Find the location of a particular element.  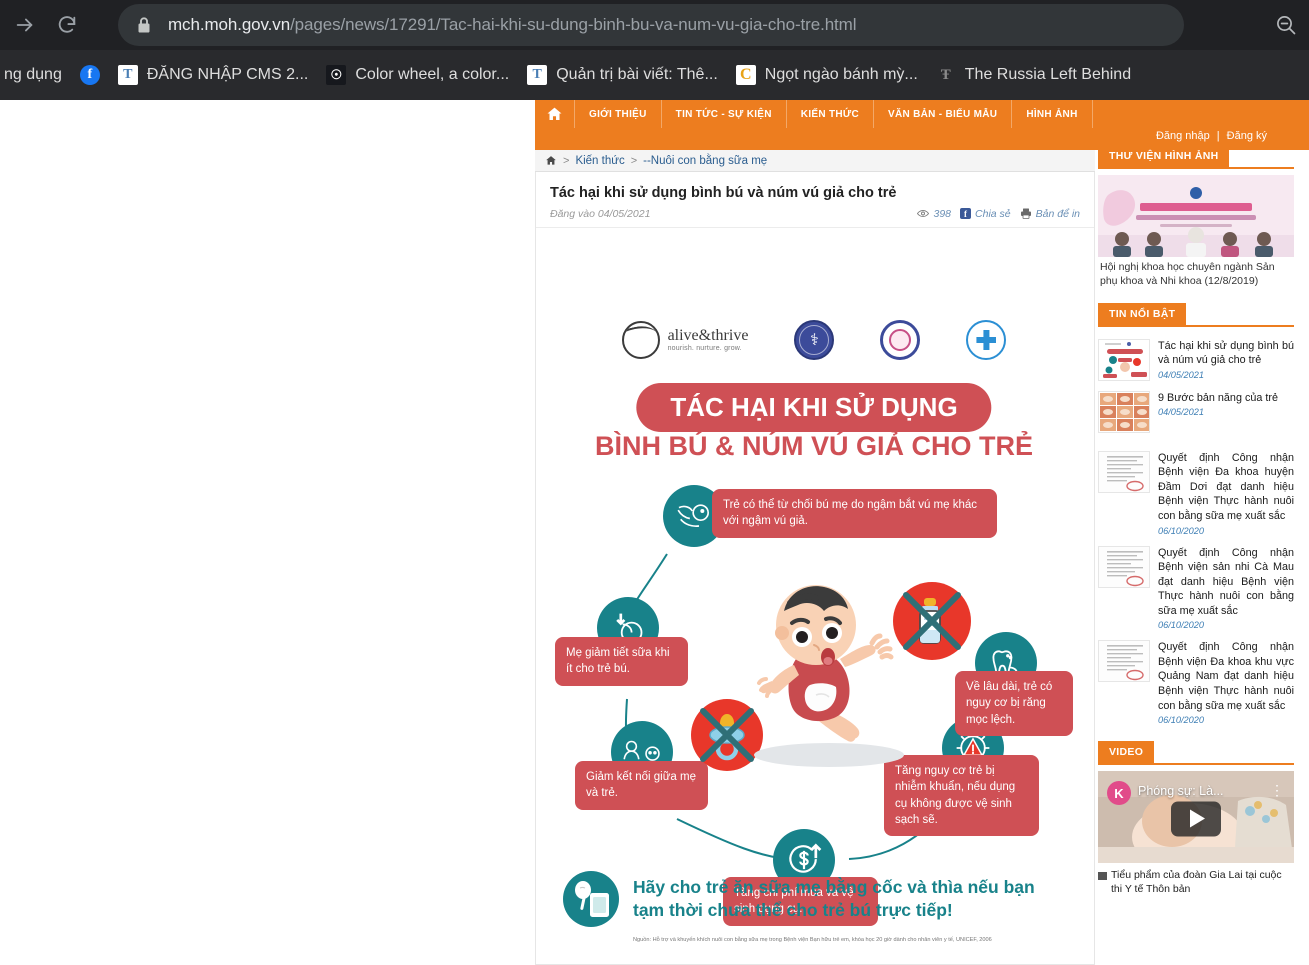

gallery-thumbnail is located at coordinates (1196, 216).